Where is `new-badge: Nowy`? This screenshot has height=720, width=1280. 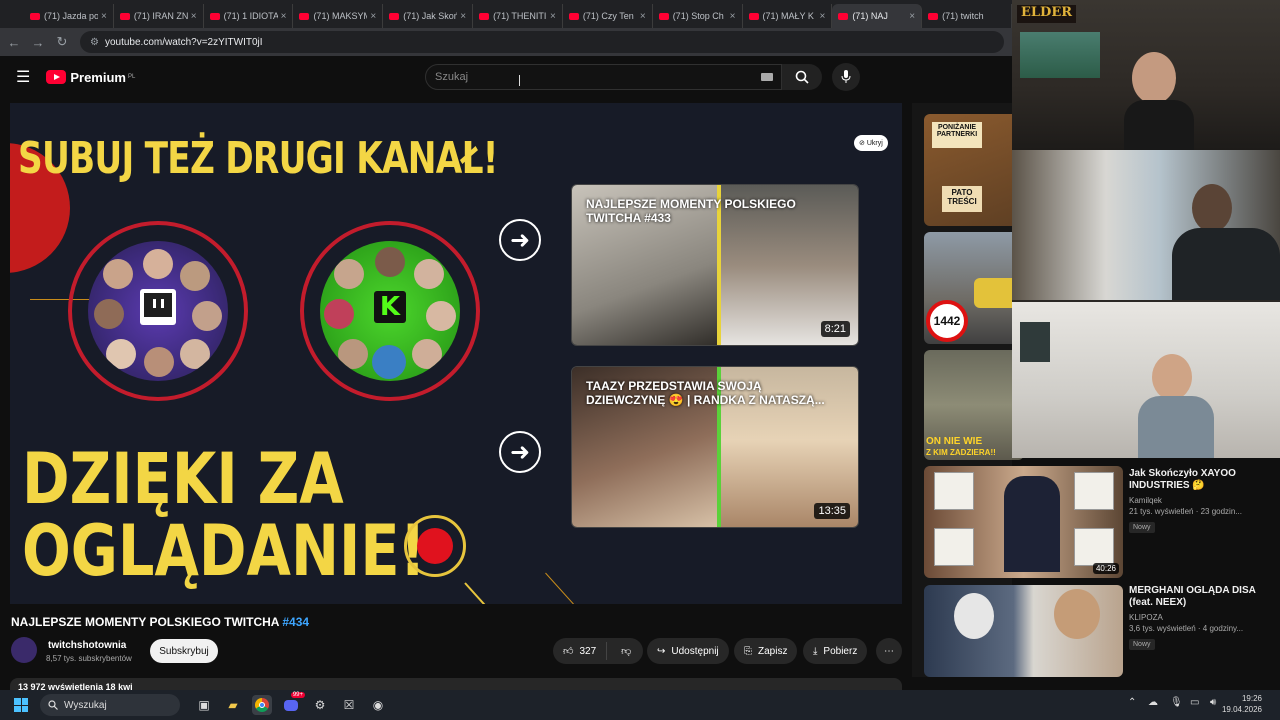
new-badge: Nowy is located at coordinates (1142, 527).